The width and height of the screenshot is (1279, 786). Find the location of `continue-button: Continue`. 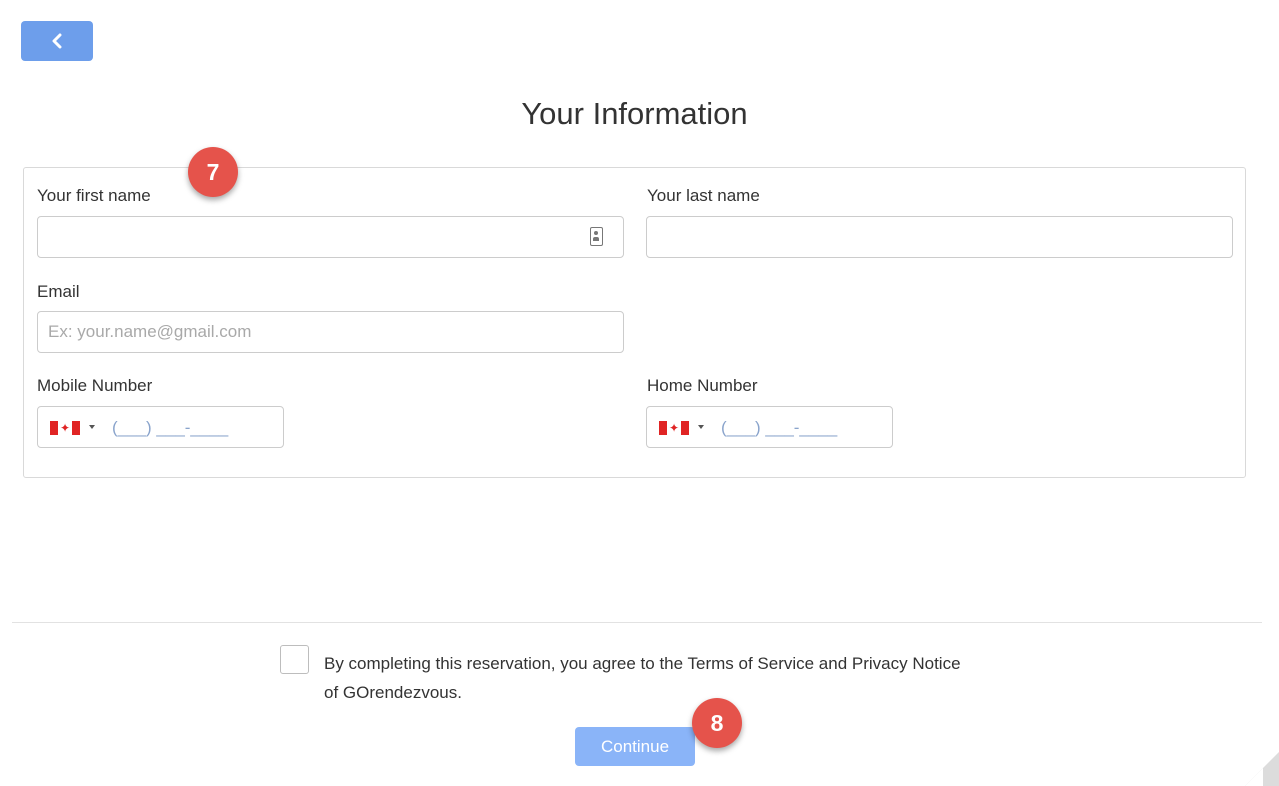

continue-button: Continue is located at coordinates (635, 746).